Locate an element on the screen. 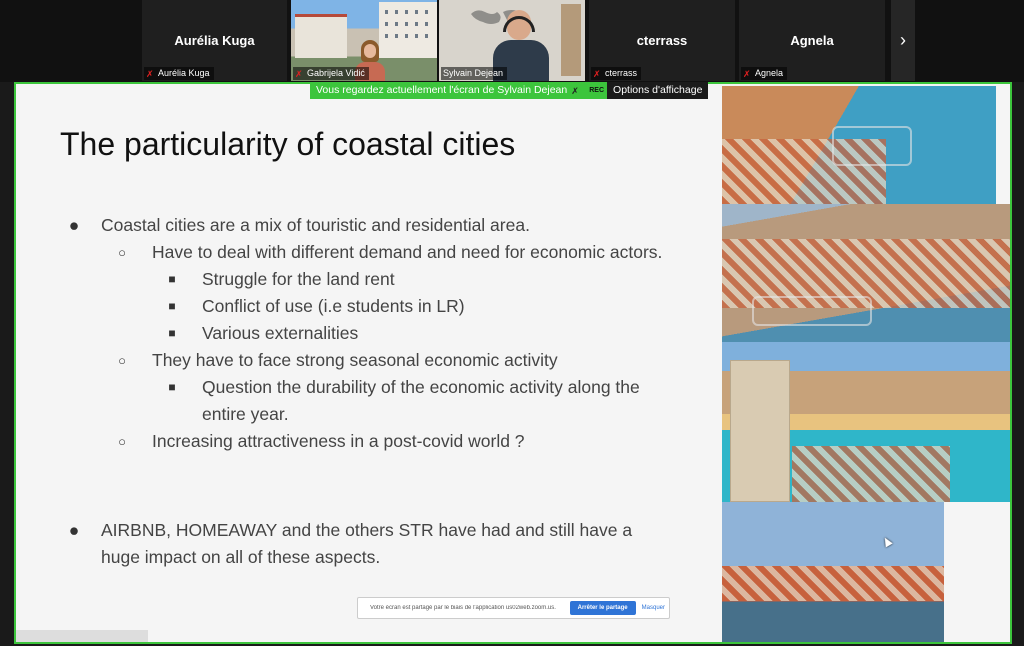  participant-tile-agnela: Agnela ✗ Agnela is located at coordinates (812, 40).